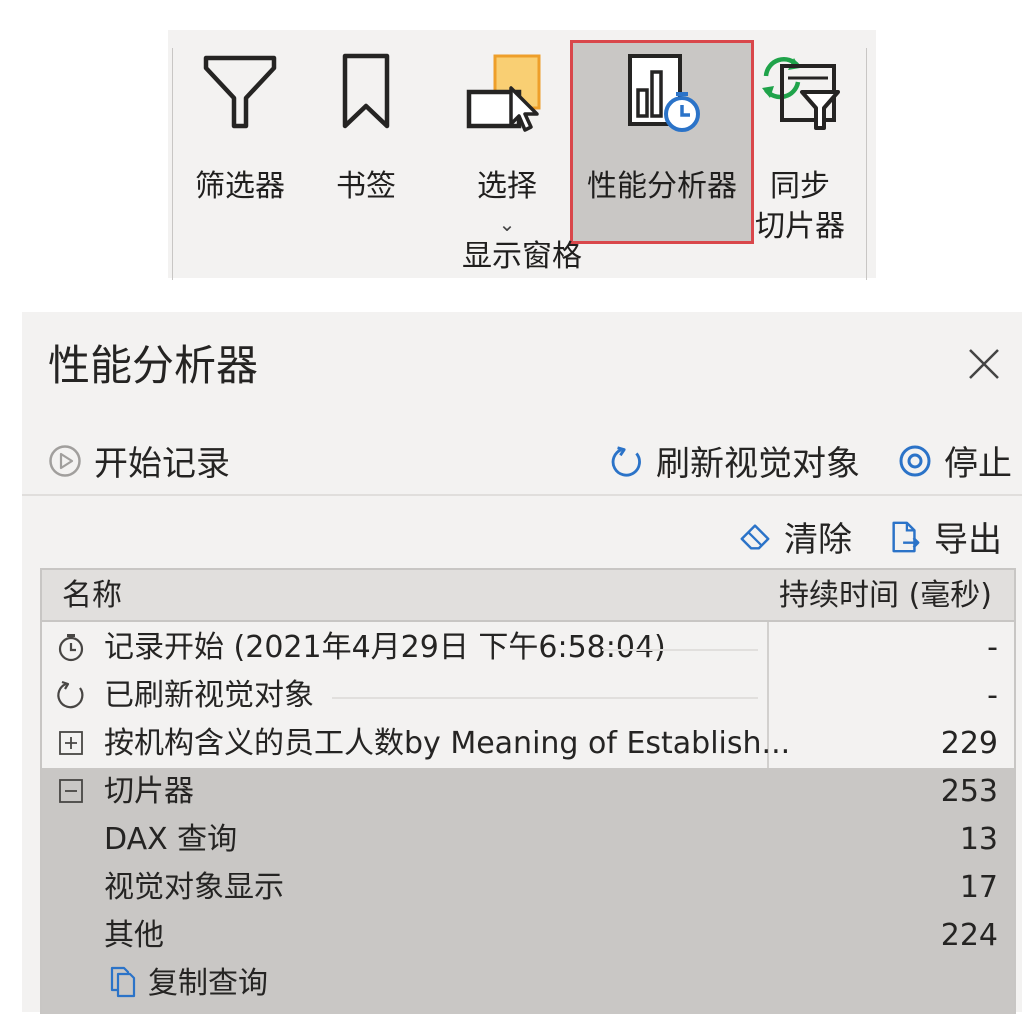  Describe the element at coordinates (969, 935) in the screenshot. I see `row-duration: 224` at that location.